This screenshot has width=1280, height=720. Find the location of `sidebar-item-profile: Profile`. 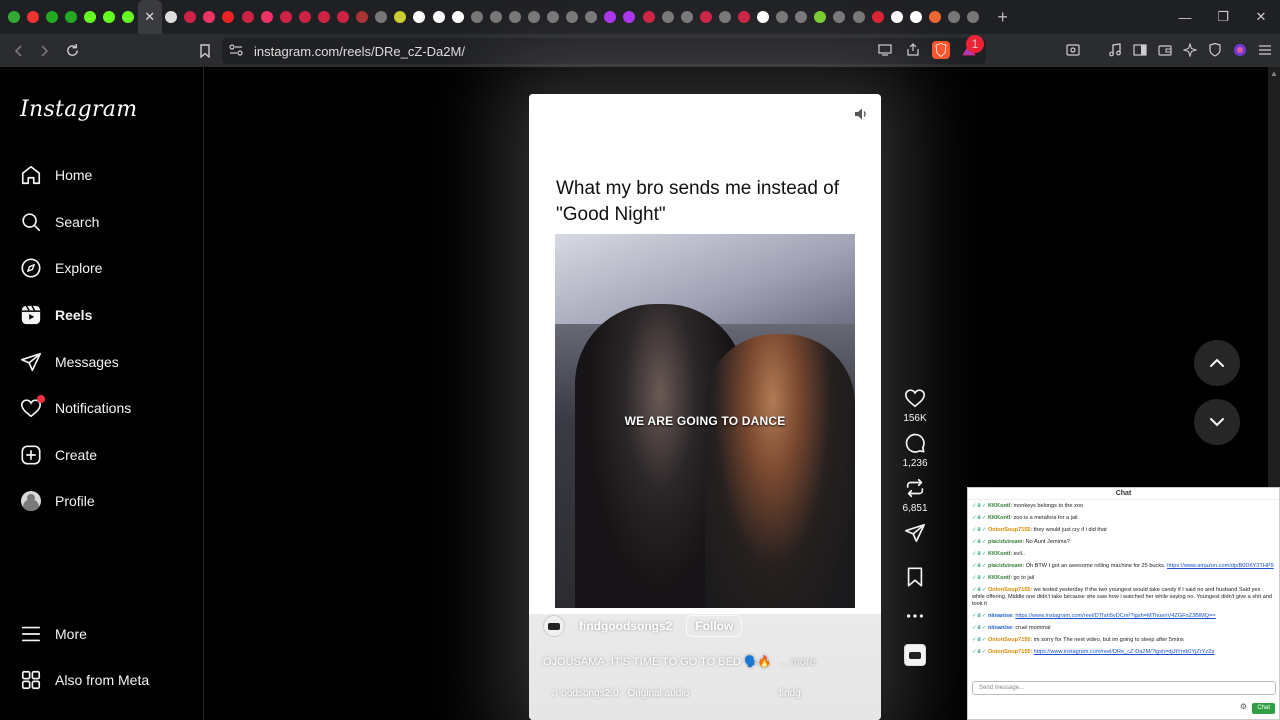

sidebar-item-profile: Profile is located at coordinates (102, 501).